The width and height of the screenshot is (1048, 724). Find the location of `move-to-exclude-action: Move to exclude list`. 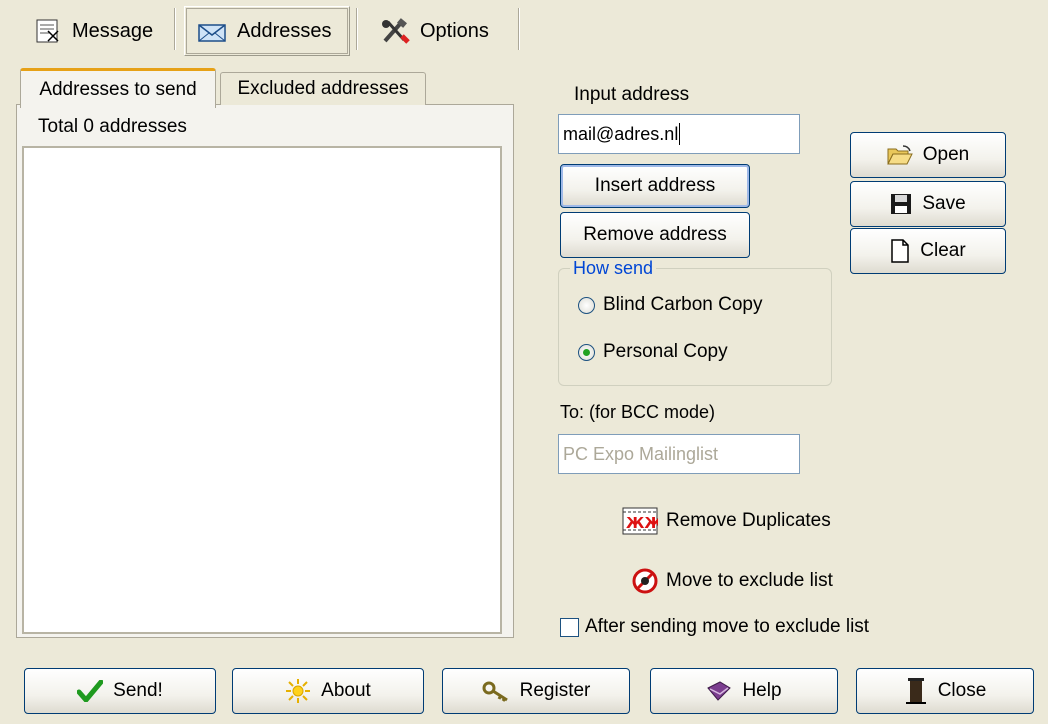

move-to-exclude-action: Move to exclude list is located at coordinates (732, 581).